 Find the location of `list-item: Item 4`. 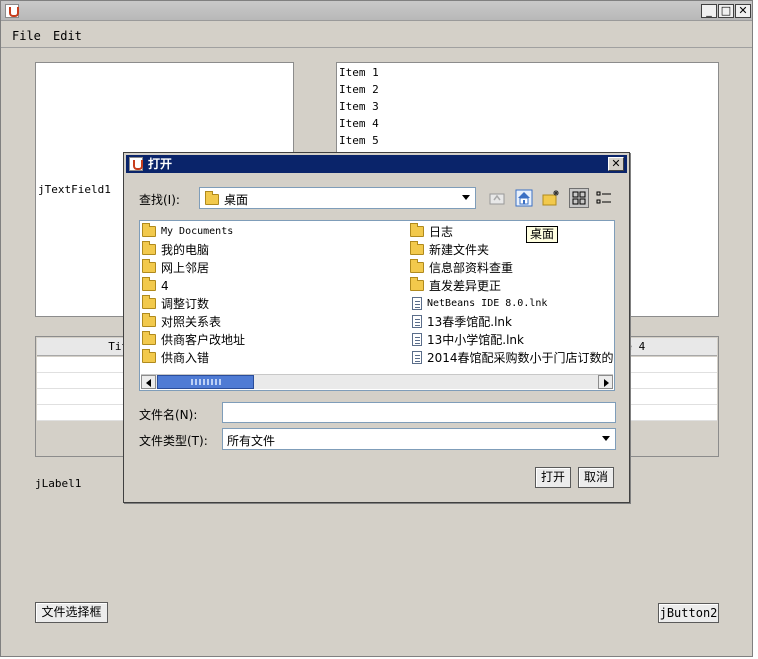

list-item: Item 4 is located at coordinates (359, 123).